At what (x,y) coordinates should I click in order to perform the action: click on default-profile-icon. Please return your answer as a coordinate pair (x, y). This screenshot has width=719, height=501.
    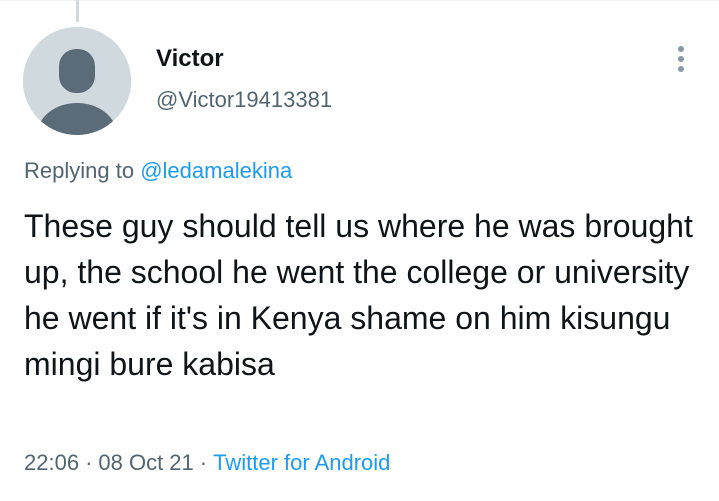
    Looking at the image, I should click on (77, 81).